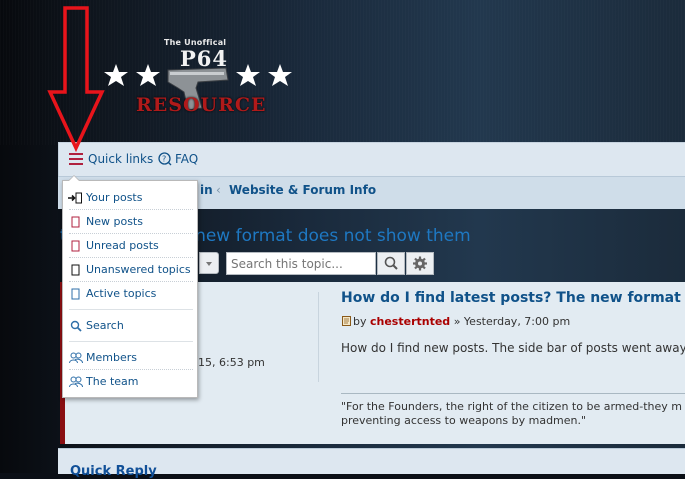  What do you see at coordinates (121, 293) in the screenshot?
I see `menu-item-label: Active topics` at bounding box center [121, 293].